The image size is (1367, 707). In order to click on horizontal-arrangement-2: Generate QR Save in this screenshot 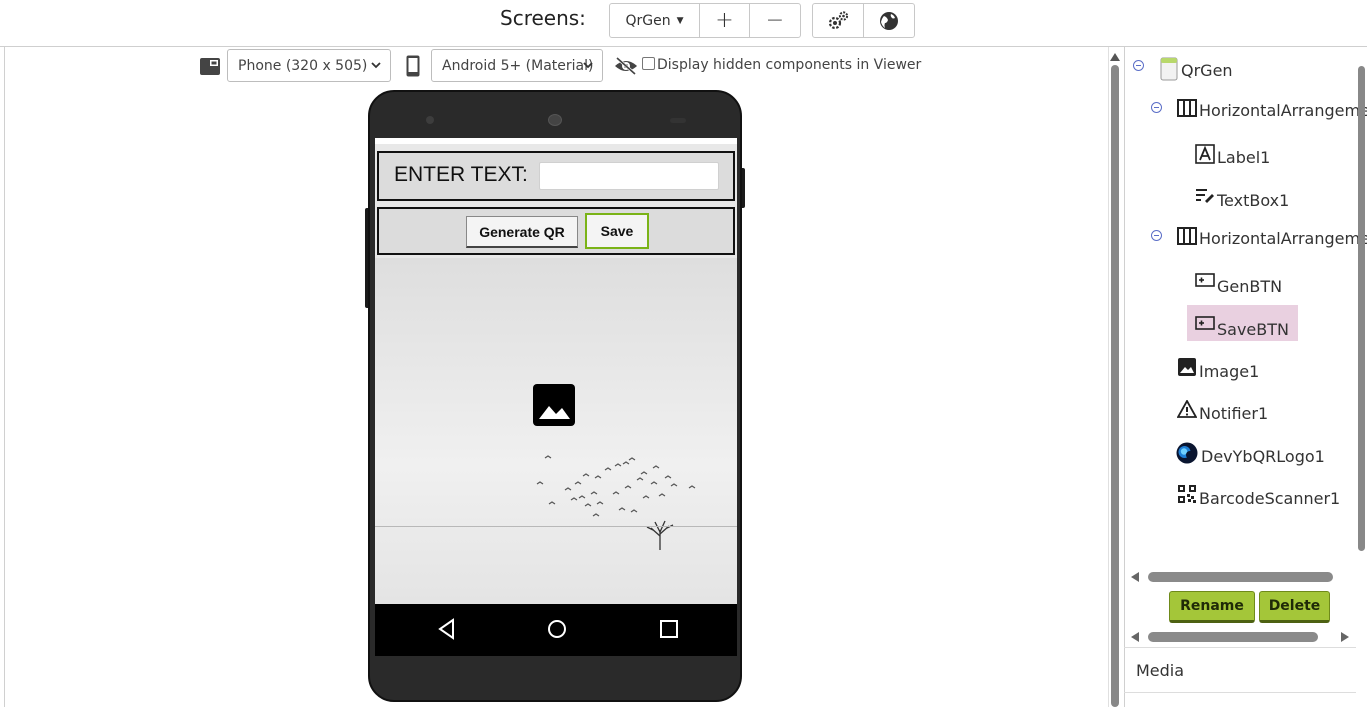, I will do `click(556, 231)`.